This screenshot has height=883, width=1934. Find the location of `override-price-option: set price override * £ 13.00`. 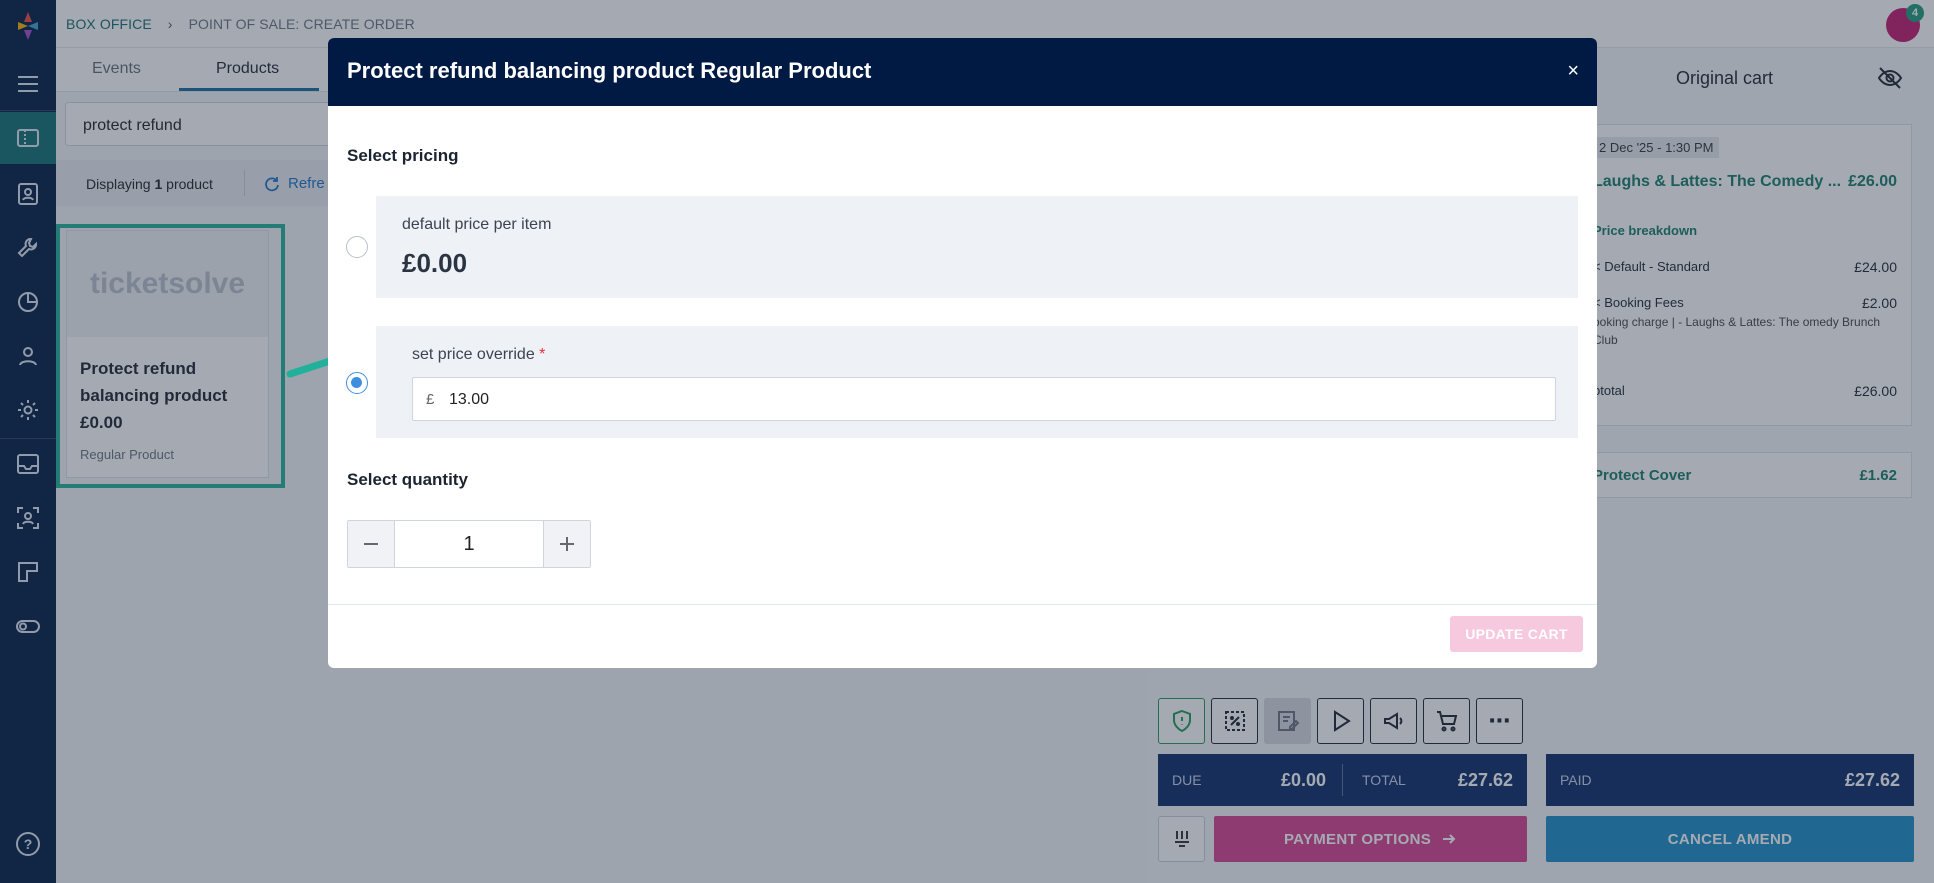

override-price-option: set price override * £ 13.00 is located at coordinates (977, 382).